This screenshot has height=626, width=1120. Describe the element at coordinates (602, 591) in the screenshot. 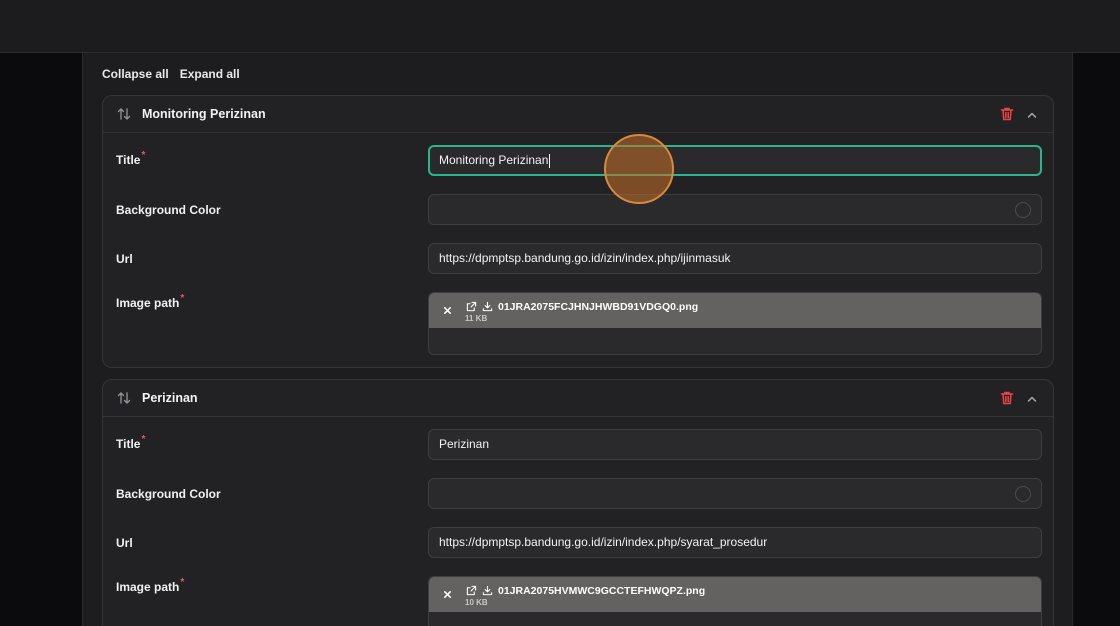

I see `file-name: 01JRA2075HVMWC9GCCTEFHWQPZ.png` at that location.